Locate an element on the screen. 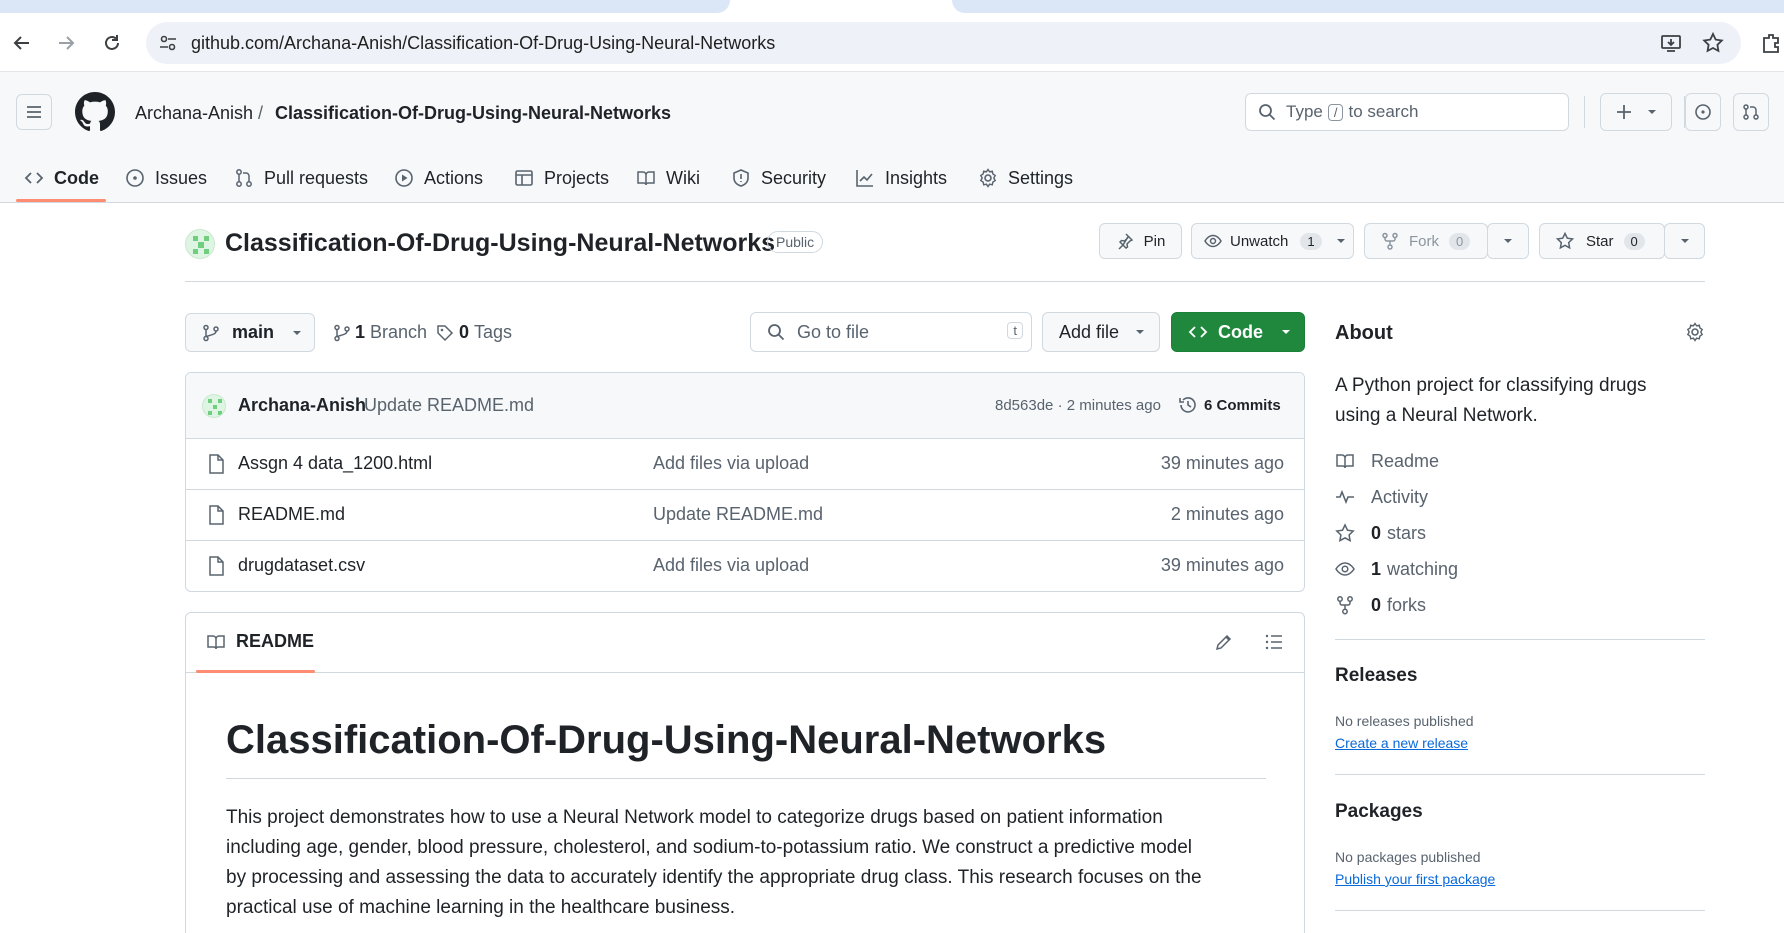  table-row: README.md Update README.md 2 minutes ago is located at coordinates (745, 515).